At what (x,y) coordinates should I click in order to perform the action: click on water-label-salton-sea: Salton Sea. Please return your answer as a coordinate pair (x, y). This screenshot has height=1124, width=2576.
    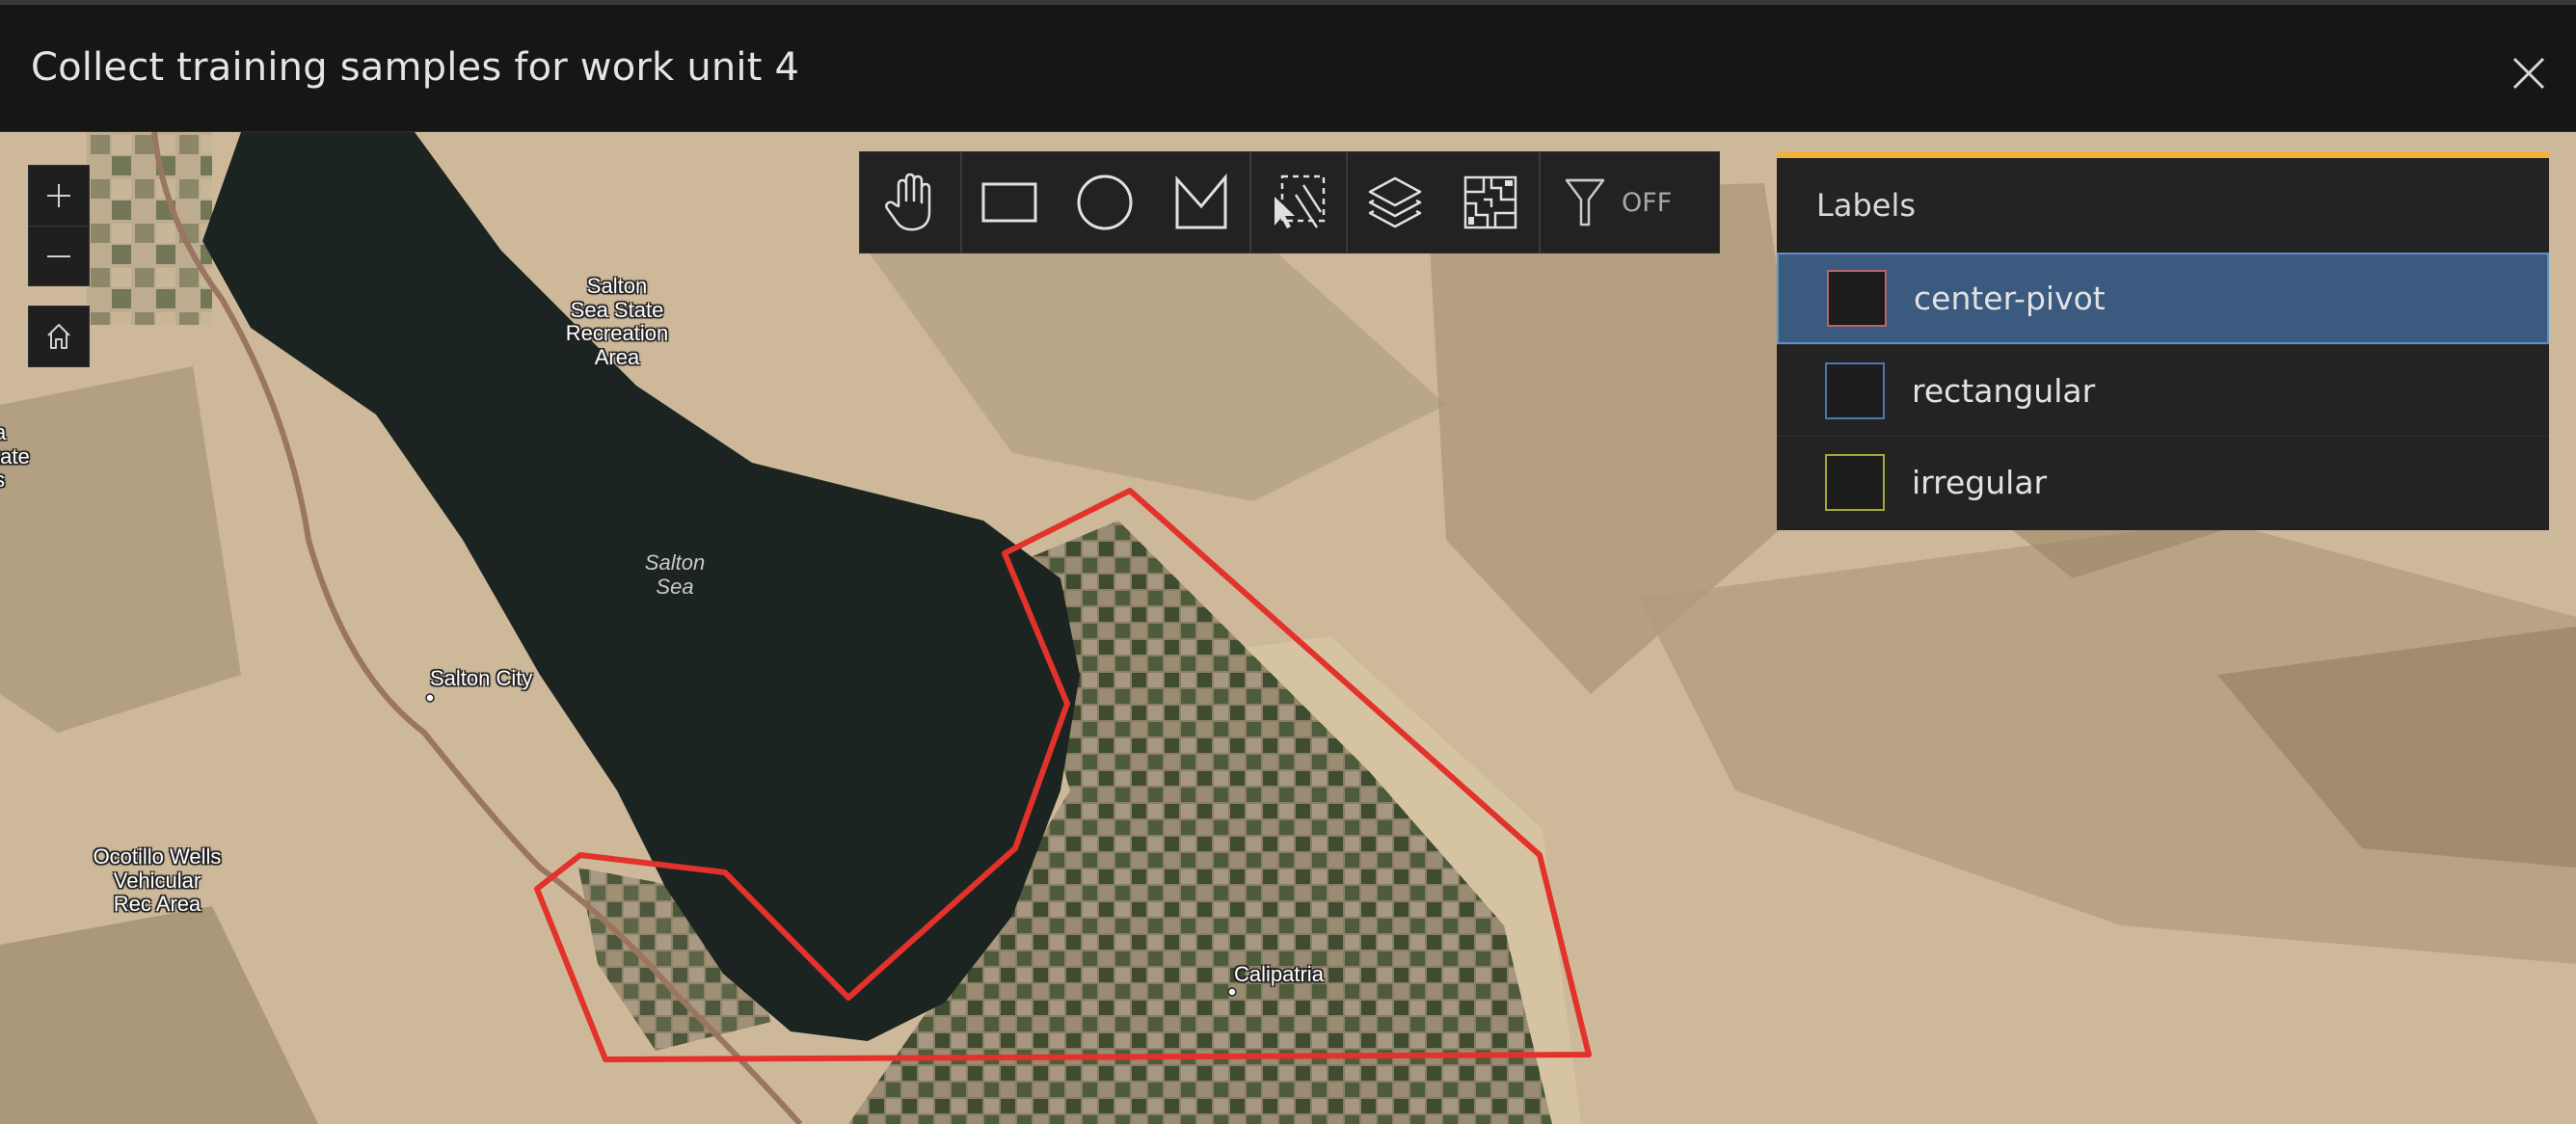
    Looking at the image, I should click on (675, 575).